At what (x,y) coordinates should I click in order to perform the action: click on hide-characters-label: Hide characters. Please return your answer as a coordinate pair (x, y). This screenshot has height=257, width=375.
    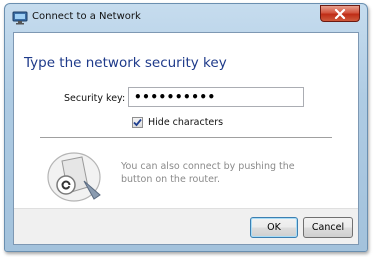
    Looking at the image, I should click on (186, 122).